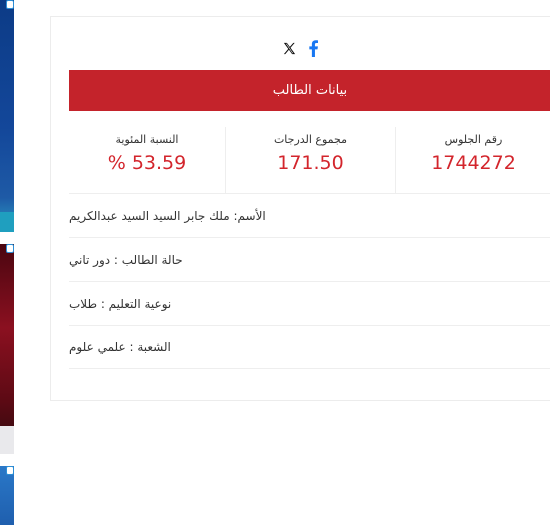  I want to click on share-buttons, so click(300, 48).